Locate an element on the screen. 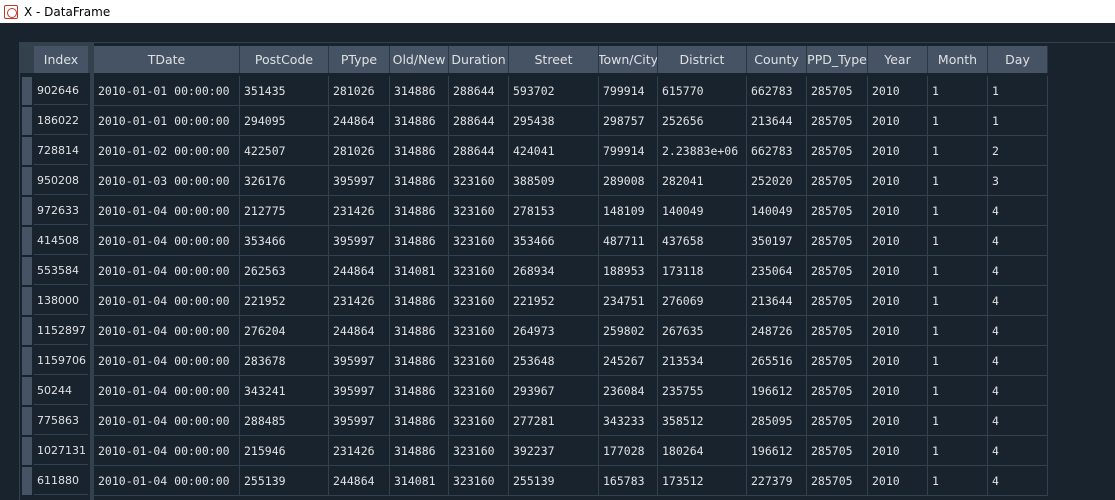 This screenshot has height=500, width=1115. table-cell: 326176 is located at coordinates (284, 181).